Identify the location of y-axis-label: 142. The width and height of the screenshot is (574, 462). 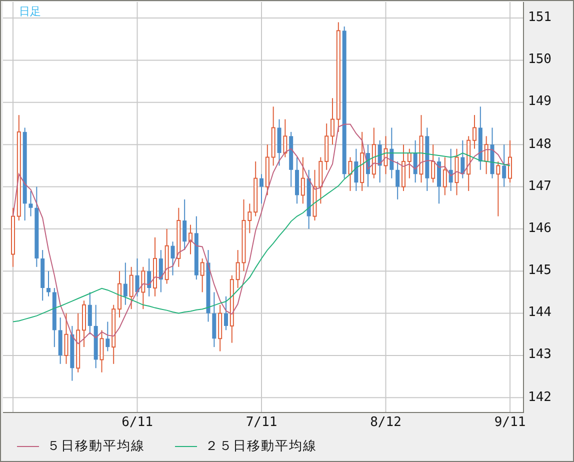
(540, 398).